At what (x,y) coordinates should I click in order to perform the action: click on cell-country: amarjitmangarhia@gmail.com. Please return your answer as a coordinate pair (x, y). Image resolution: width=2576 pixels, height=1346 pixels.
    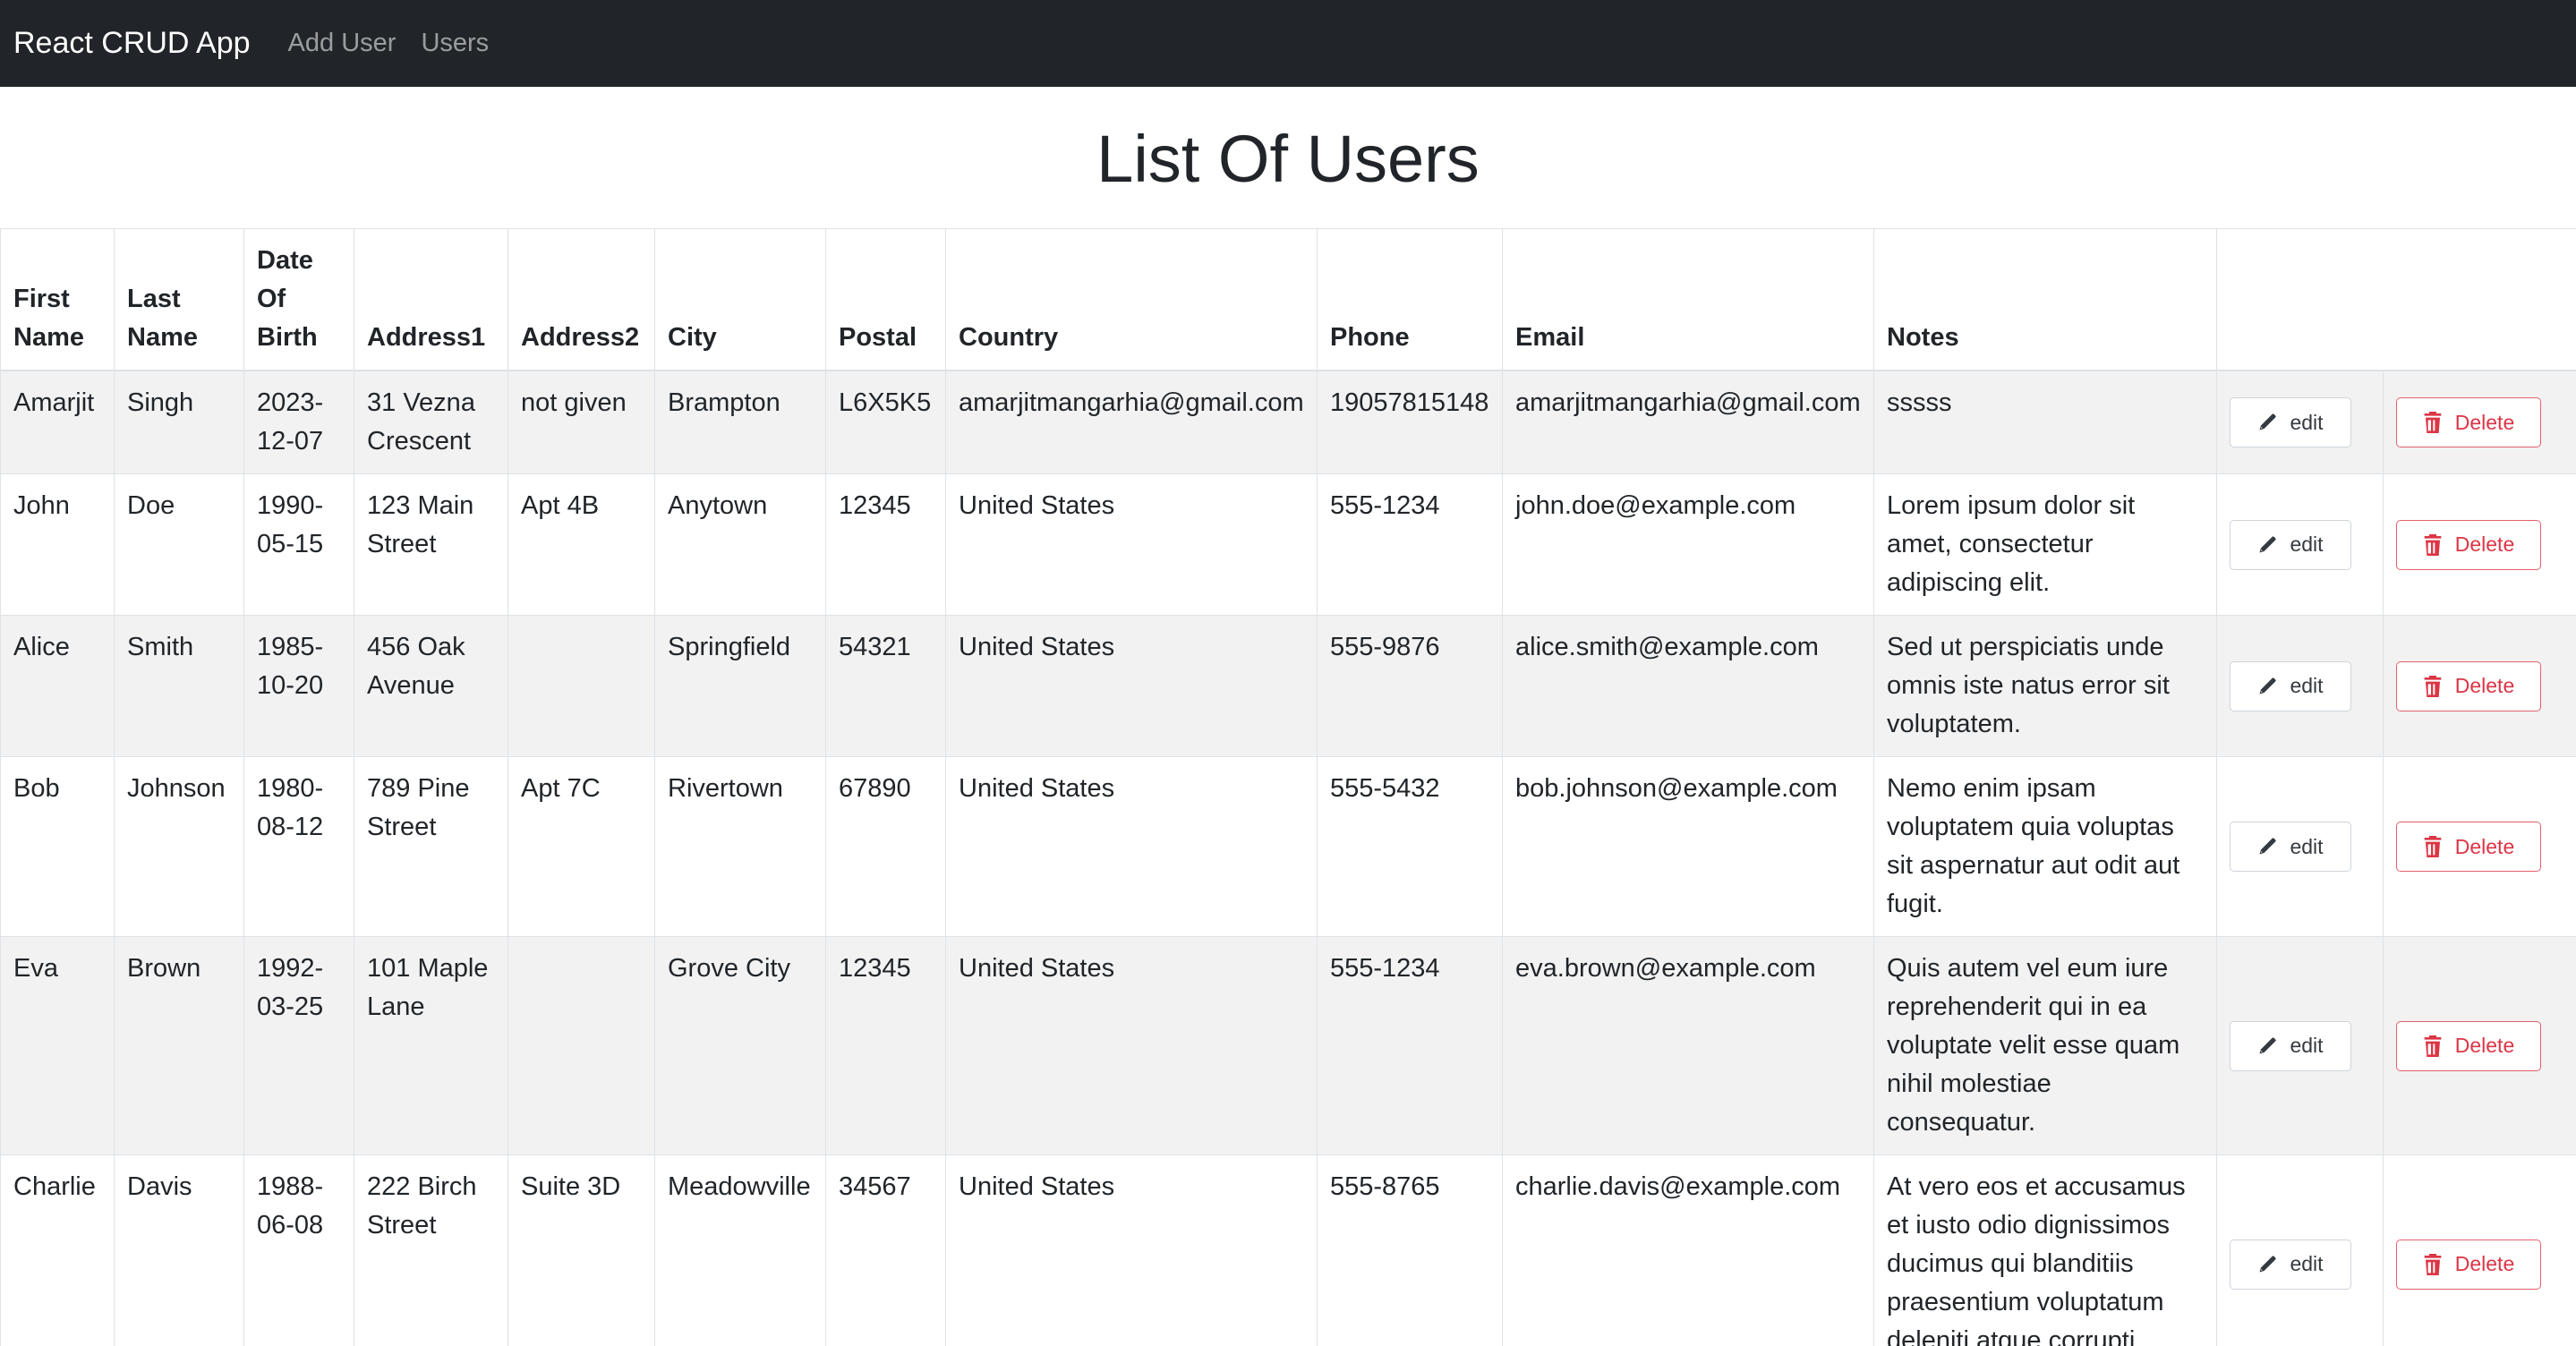
    Looking at the image, I should click on (1131, 422).